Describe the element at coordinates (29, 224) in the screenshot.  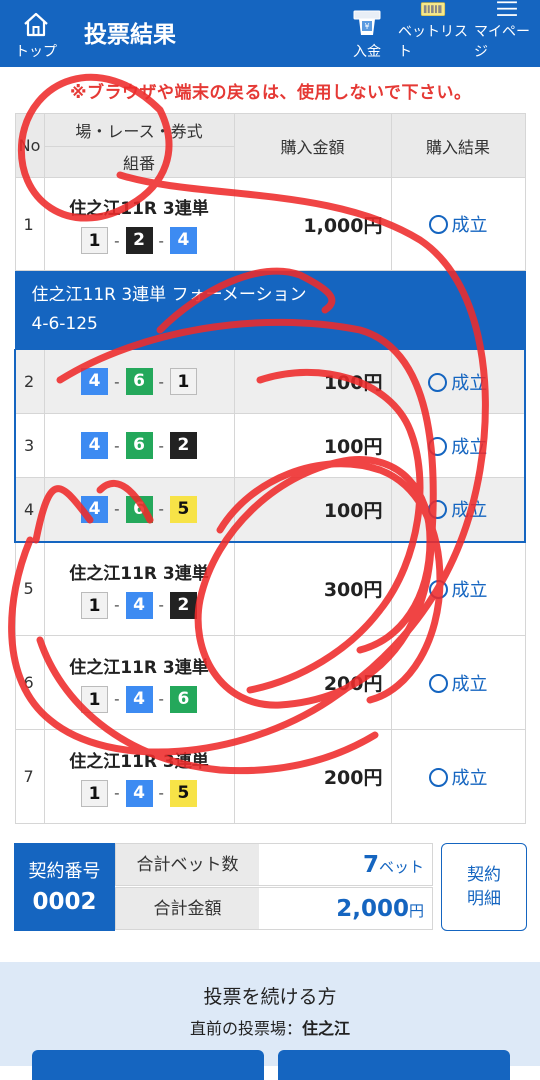
I see `row-no: 1` at that location.